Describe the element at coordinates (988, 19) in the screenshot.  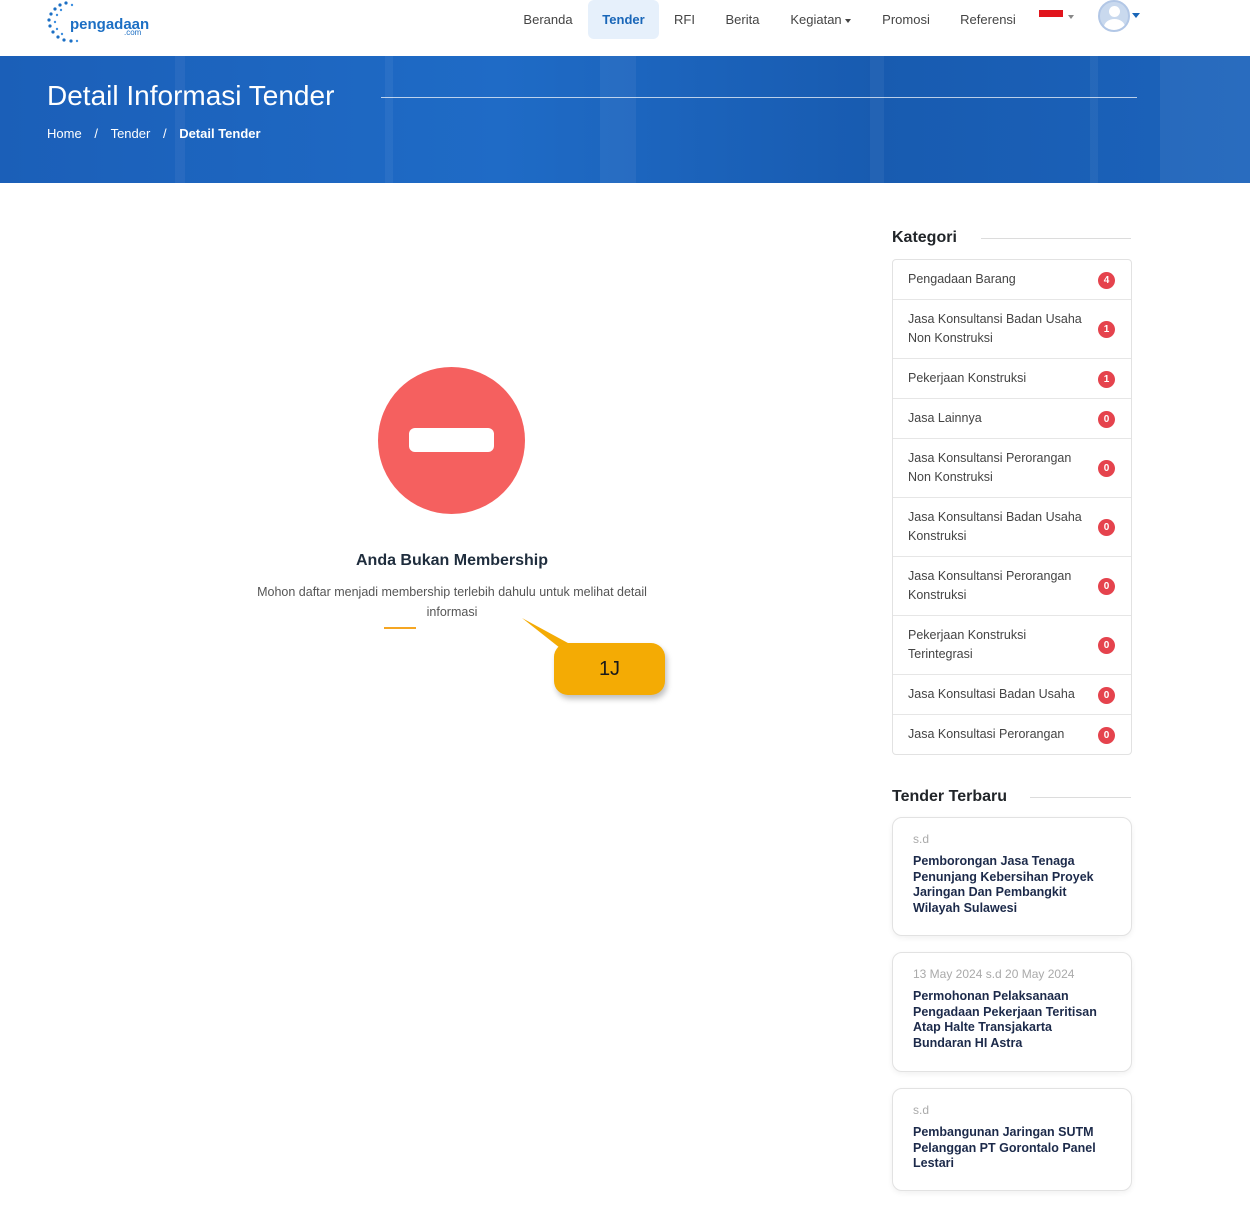
I see `nav-referensi: Referensi` at that location.